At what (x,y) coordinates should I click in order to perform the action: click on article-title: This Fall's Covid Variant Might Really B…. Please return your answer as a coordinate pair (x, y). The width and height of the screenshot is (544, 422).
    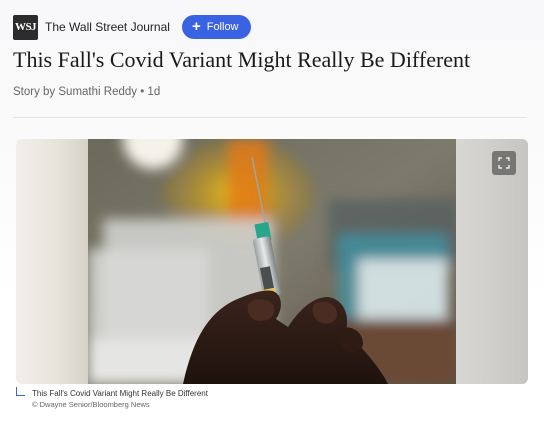
    Looking at the image, I should click on (242, 59).